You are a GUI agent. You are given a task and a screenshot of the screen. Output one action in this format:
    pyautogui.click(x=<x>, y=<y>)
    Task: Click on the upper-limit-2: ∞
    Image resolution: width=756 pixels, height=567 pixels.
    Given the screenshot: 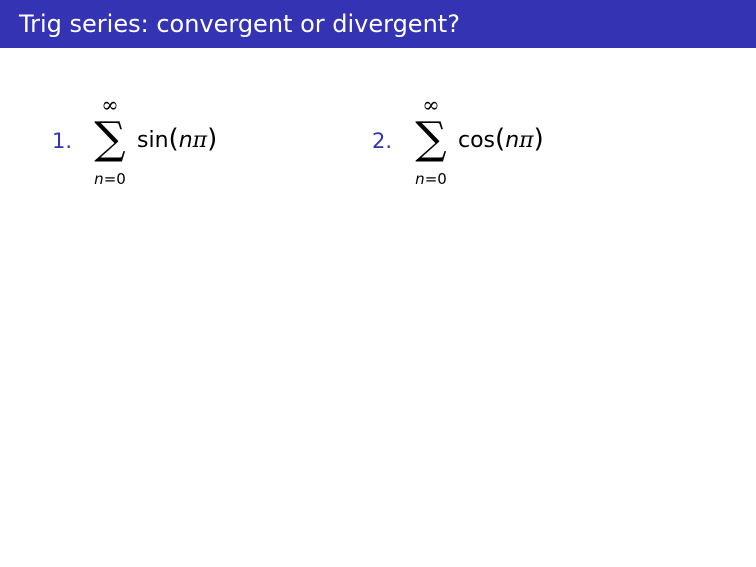 What is the action you would take?
    pyautogui.click(x=431, y=105)
    